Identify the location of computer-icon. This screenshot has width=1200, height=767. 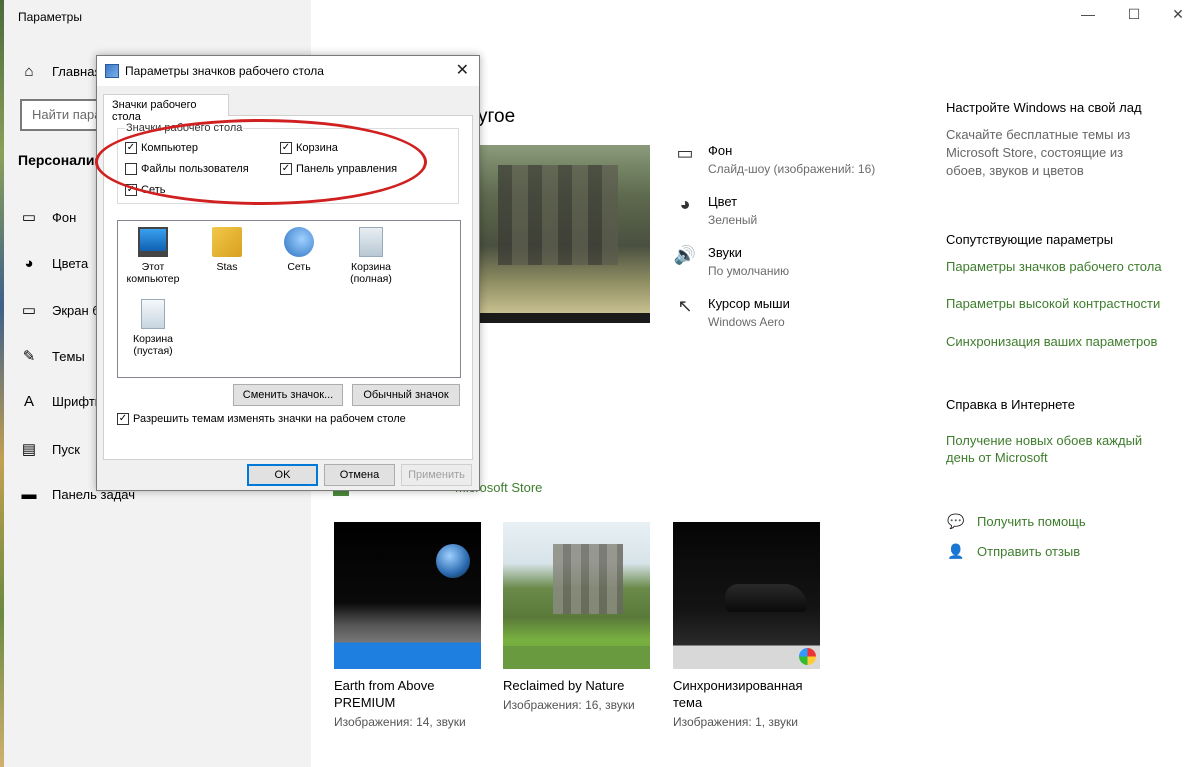
(153, 242).